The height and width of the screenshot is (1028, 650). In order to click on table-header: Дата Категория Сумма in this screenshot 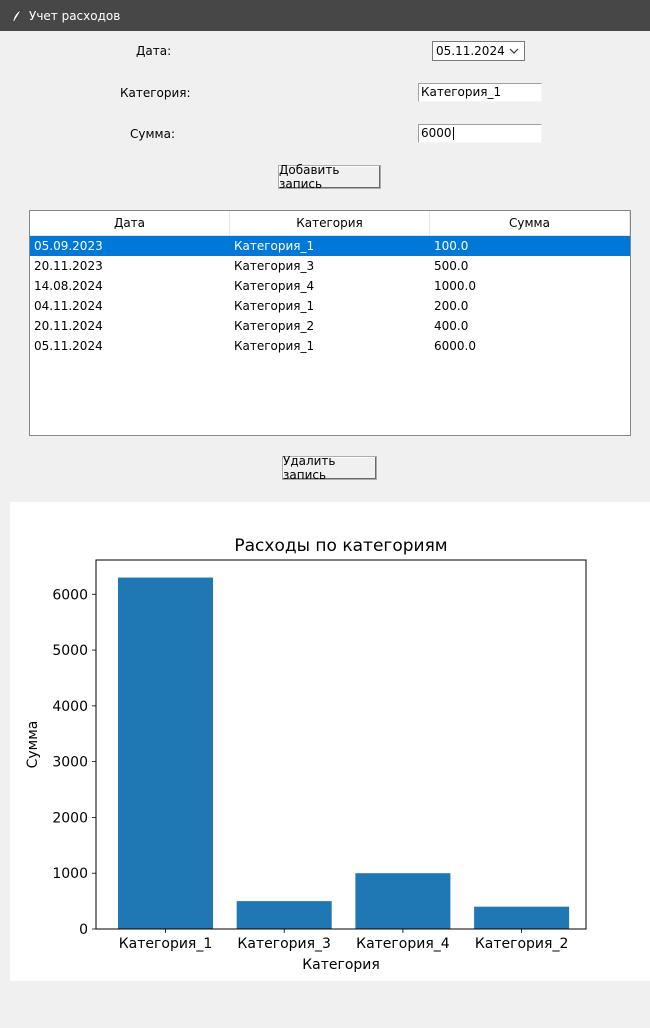, I will do `click(330, 223)`.